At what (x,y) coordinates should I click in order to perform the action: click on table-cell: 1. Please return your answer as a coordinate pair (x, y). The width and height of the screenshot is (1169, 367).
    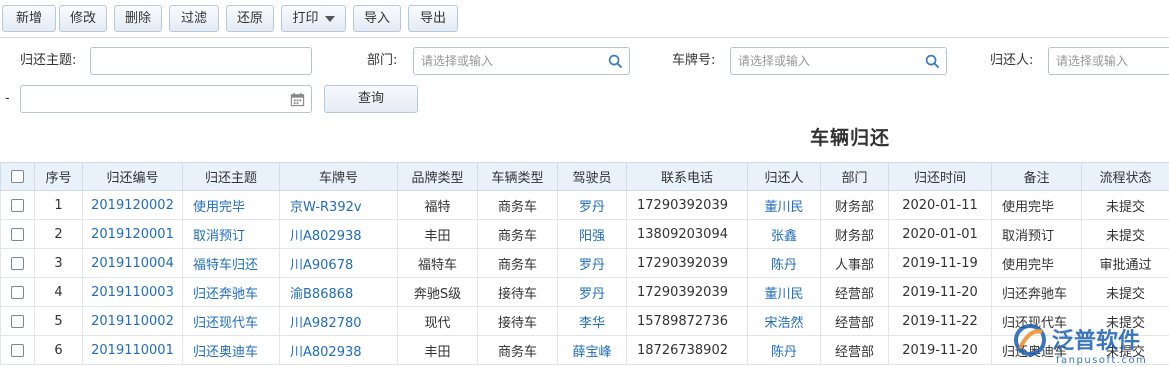
    Looking at the image, I should click on (58, 205).